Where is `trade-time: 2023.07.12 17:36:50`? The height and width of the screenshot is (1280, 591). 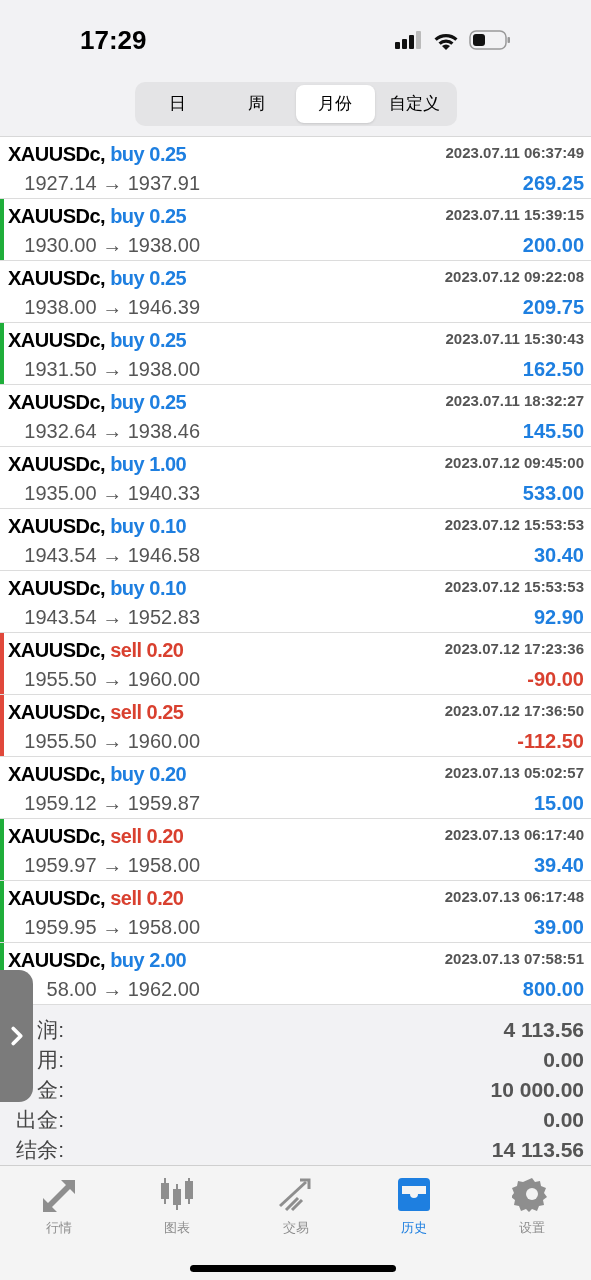 trade-time: 2023.07.12 17:36:50 is located at coordinates (514, 711).